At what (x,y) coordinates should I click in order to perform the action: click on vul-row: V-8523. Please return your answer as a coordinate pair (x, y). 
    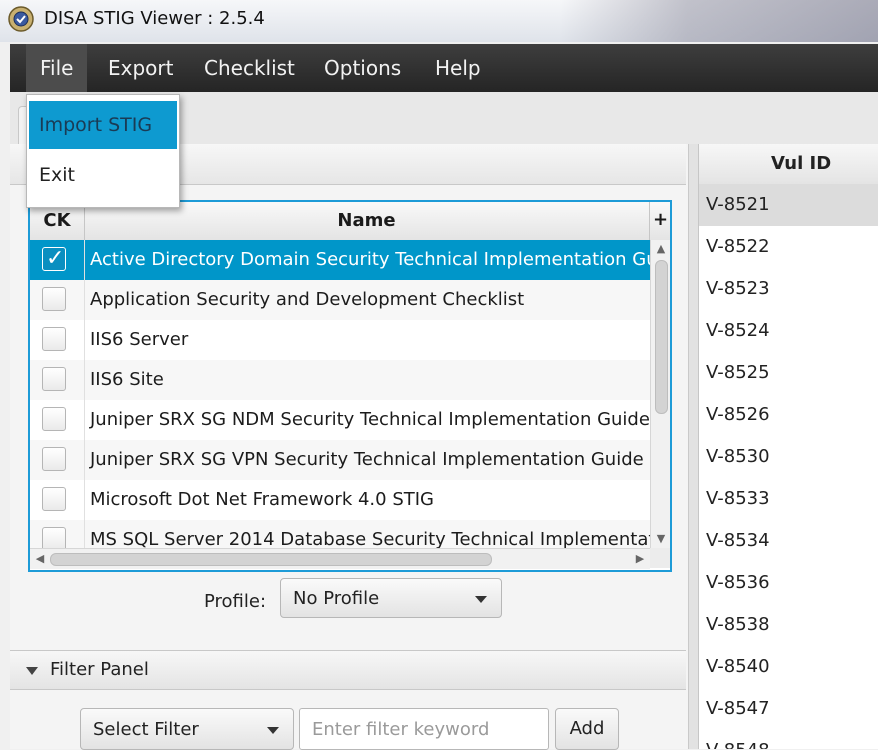
    Looking at the image, I should click on (788, 289).